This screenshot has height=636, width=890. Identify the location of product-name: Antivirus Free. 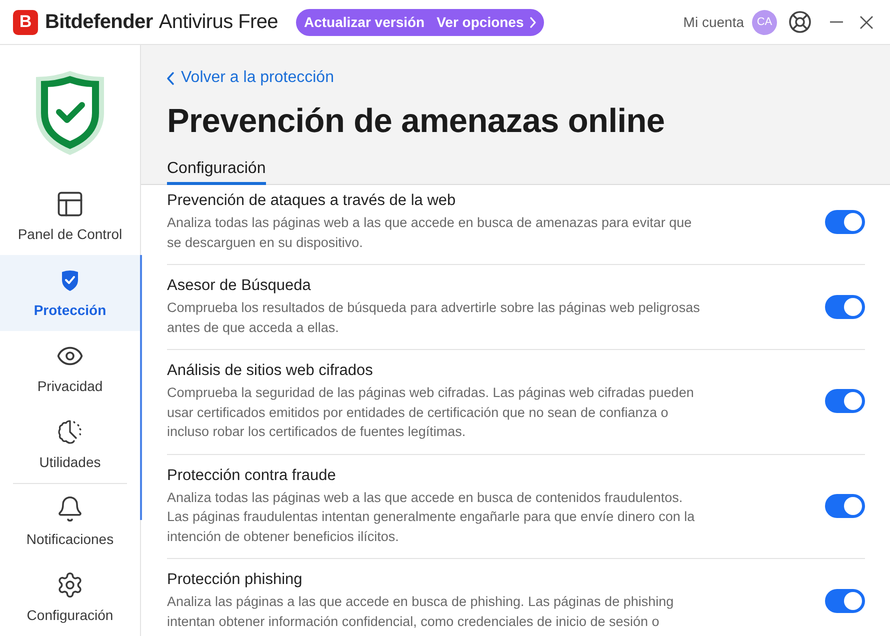
(218, 22).